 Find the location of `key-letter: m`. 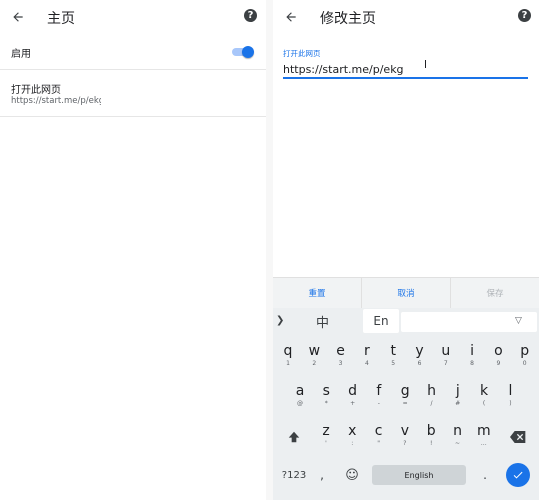

key-letter: m is located at coordinates (483, 431).